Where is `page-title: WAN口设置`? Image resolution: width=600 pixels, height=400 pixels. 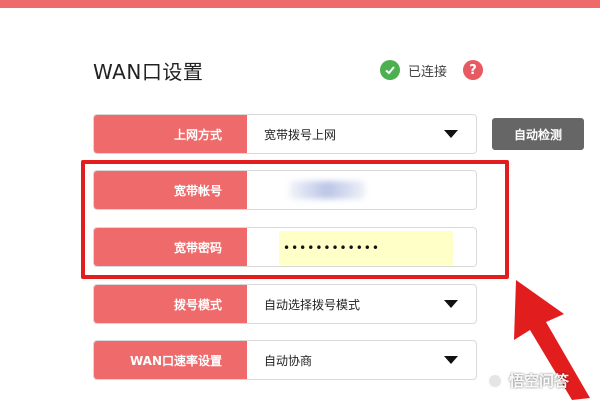
page-title: WAN口设置 is located at coordinates (148, 72).